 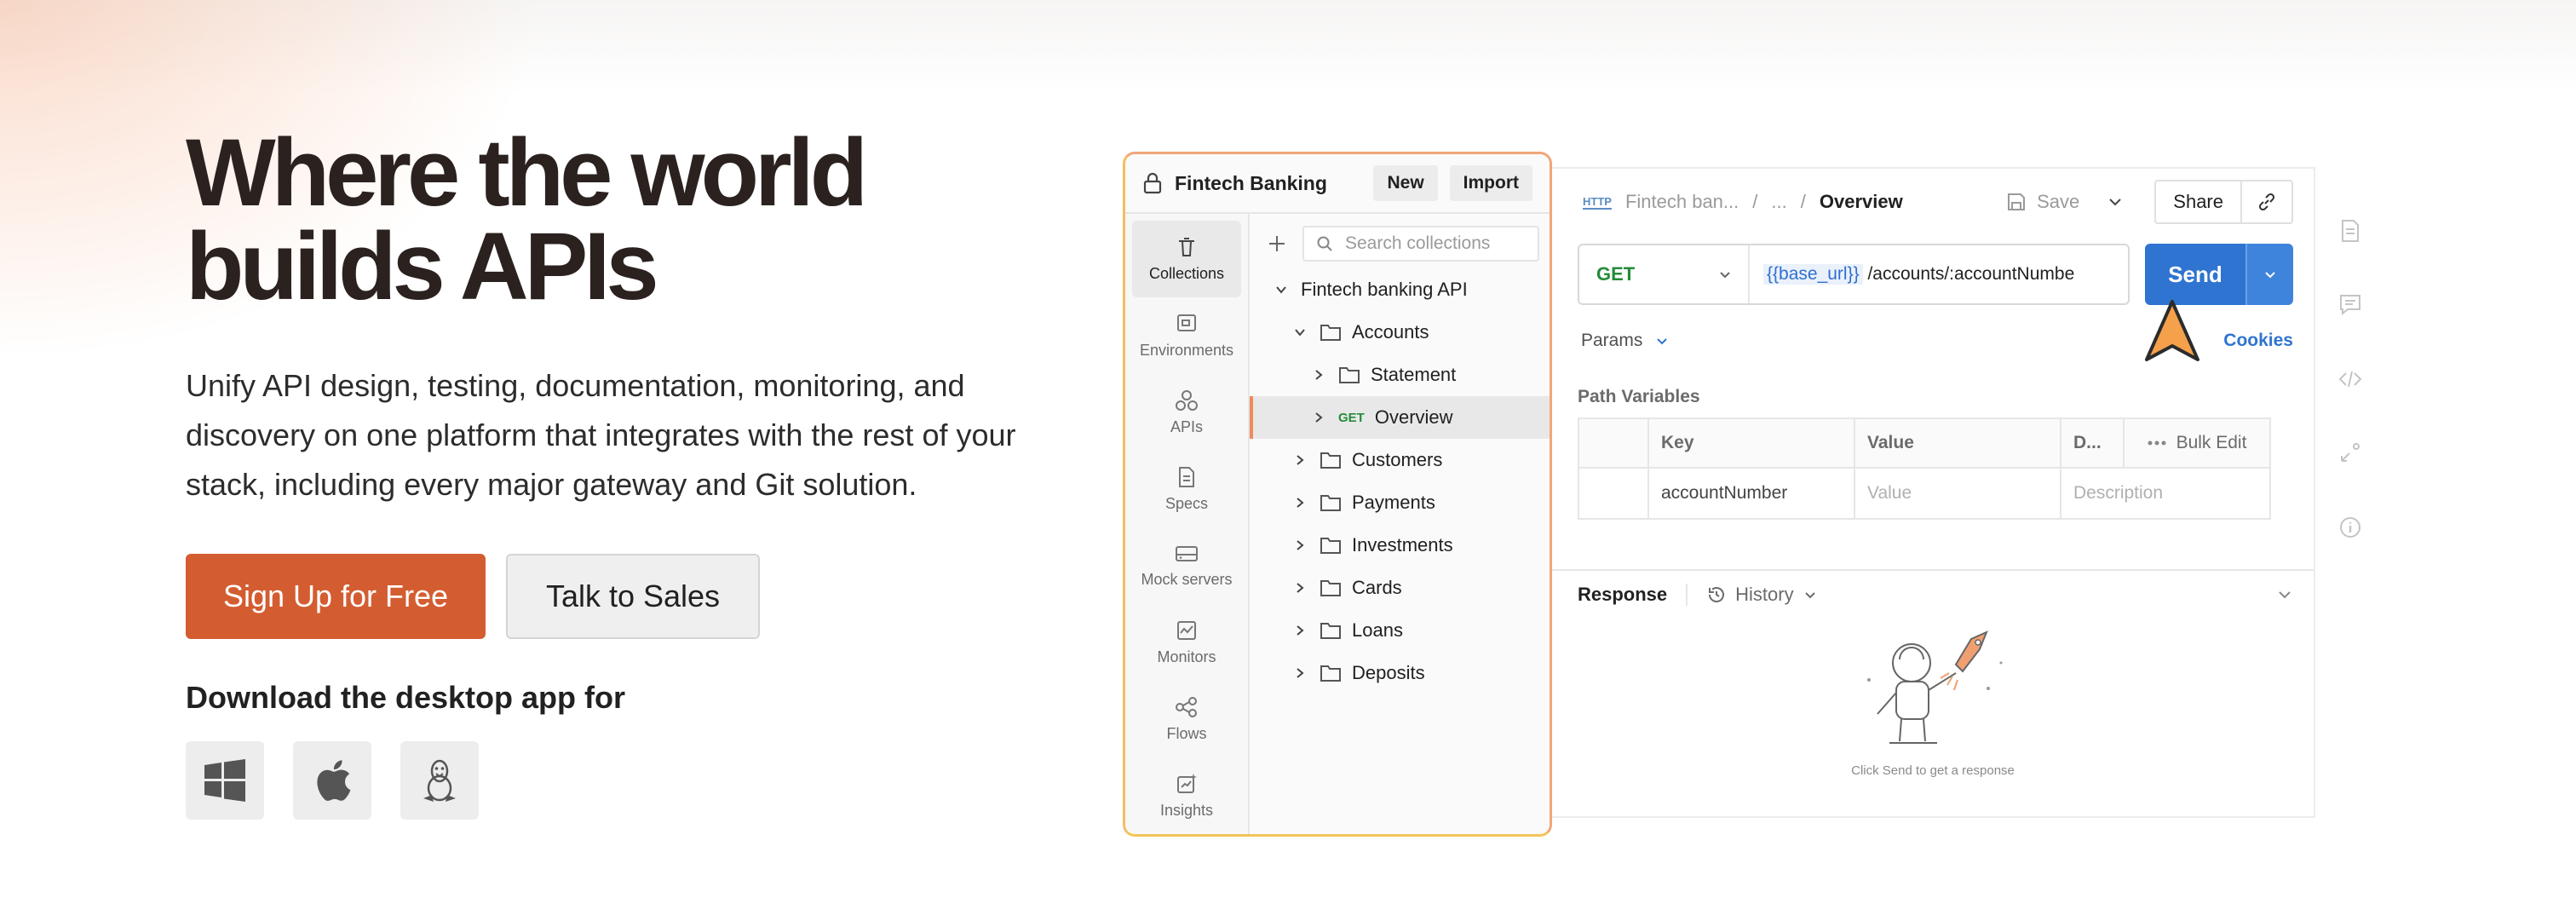 I want to click on mac-download-button, so click(x=332, y=781).